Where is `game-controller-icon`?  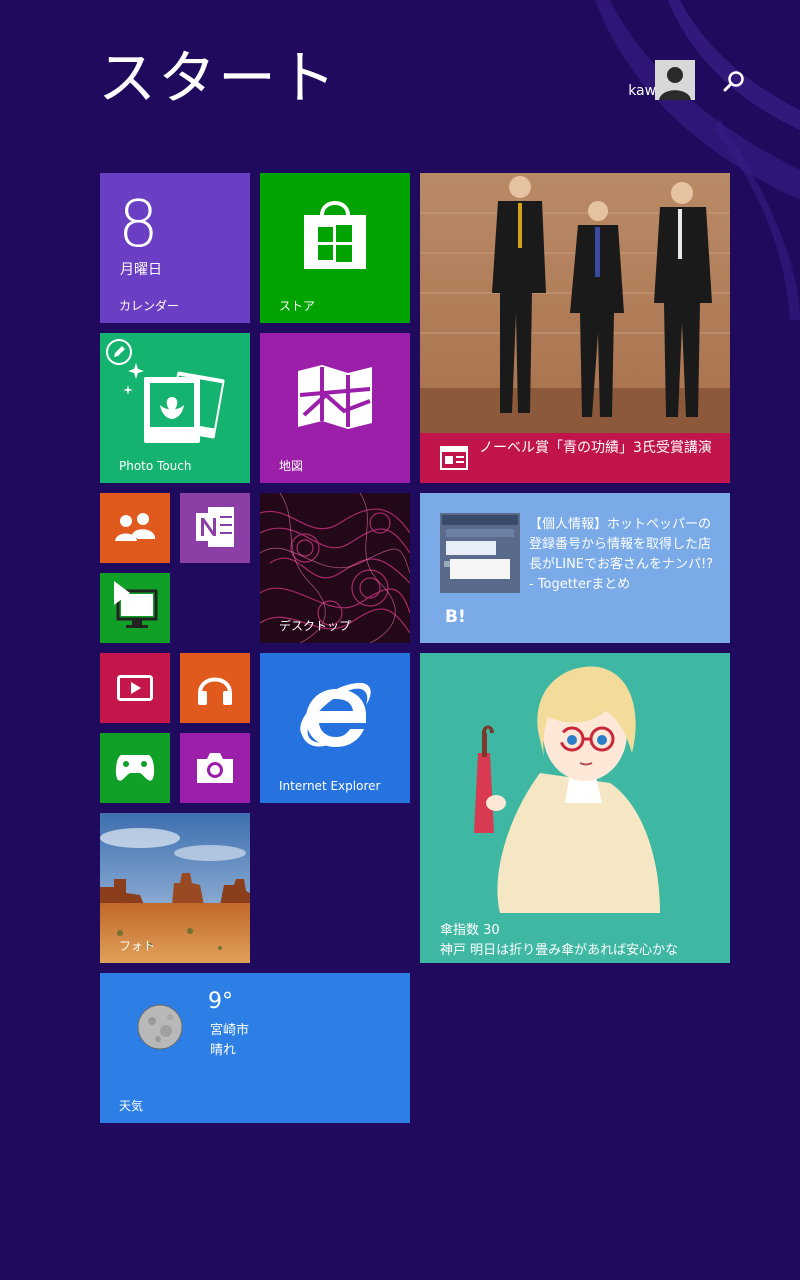
game-controller-icon is located at coordinates (135, 768).